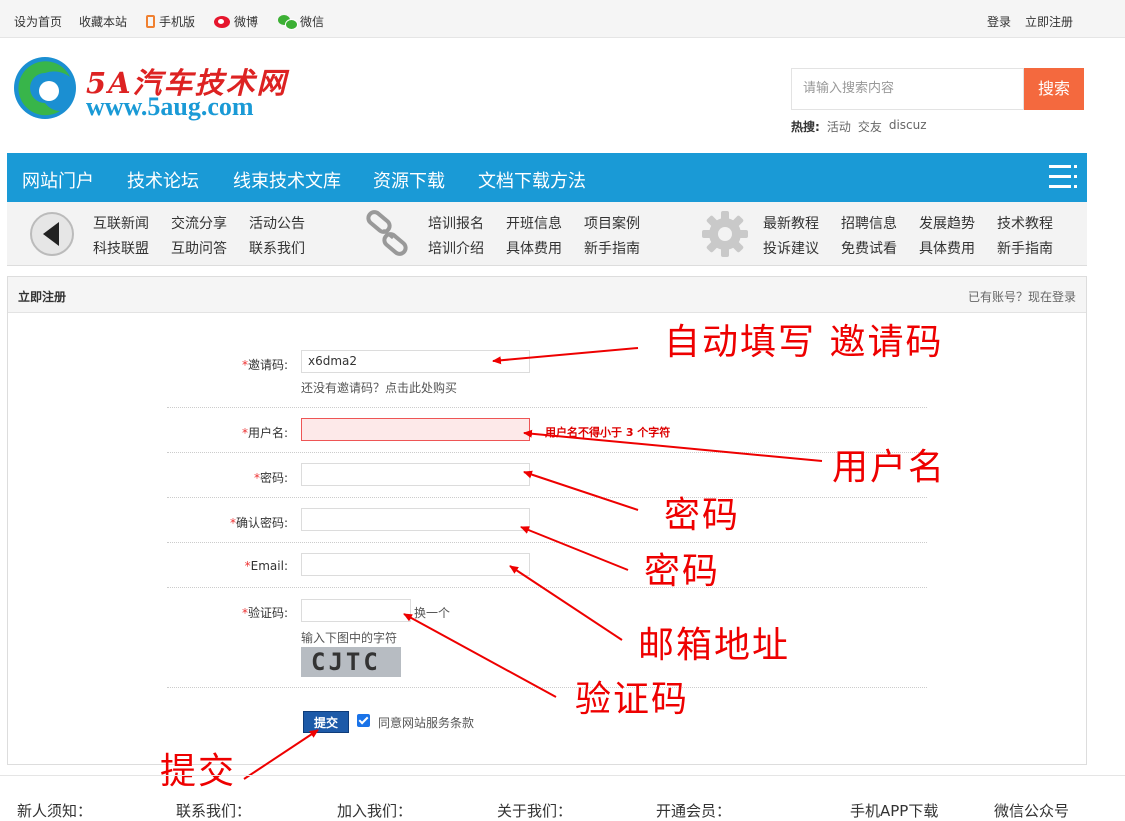 This screenshot has height=821, width=1125. What do you see at coordinates (480, 655) in the screenshot?
I see `arrow-captcha` at bounding box center [480, 655].